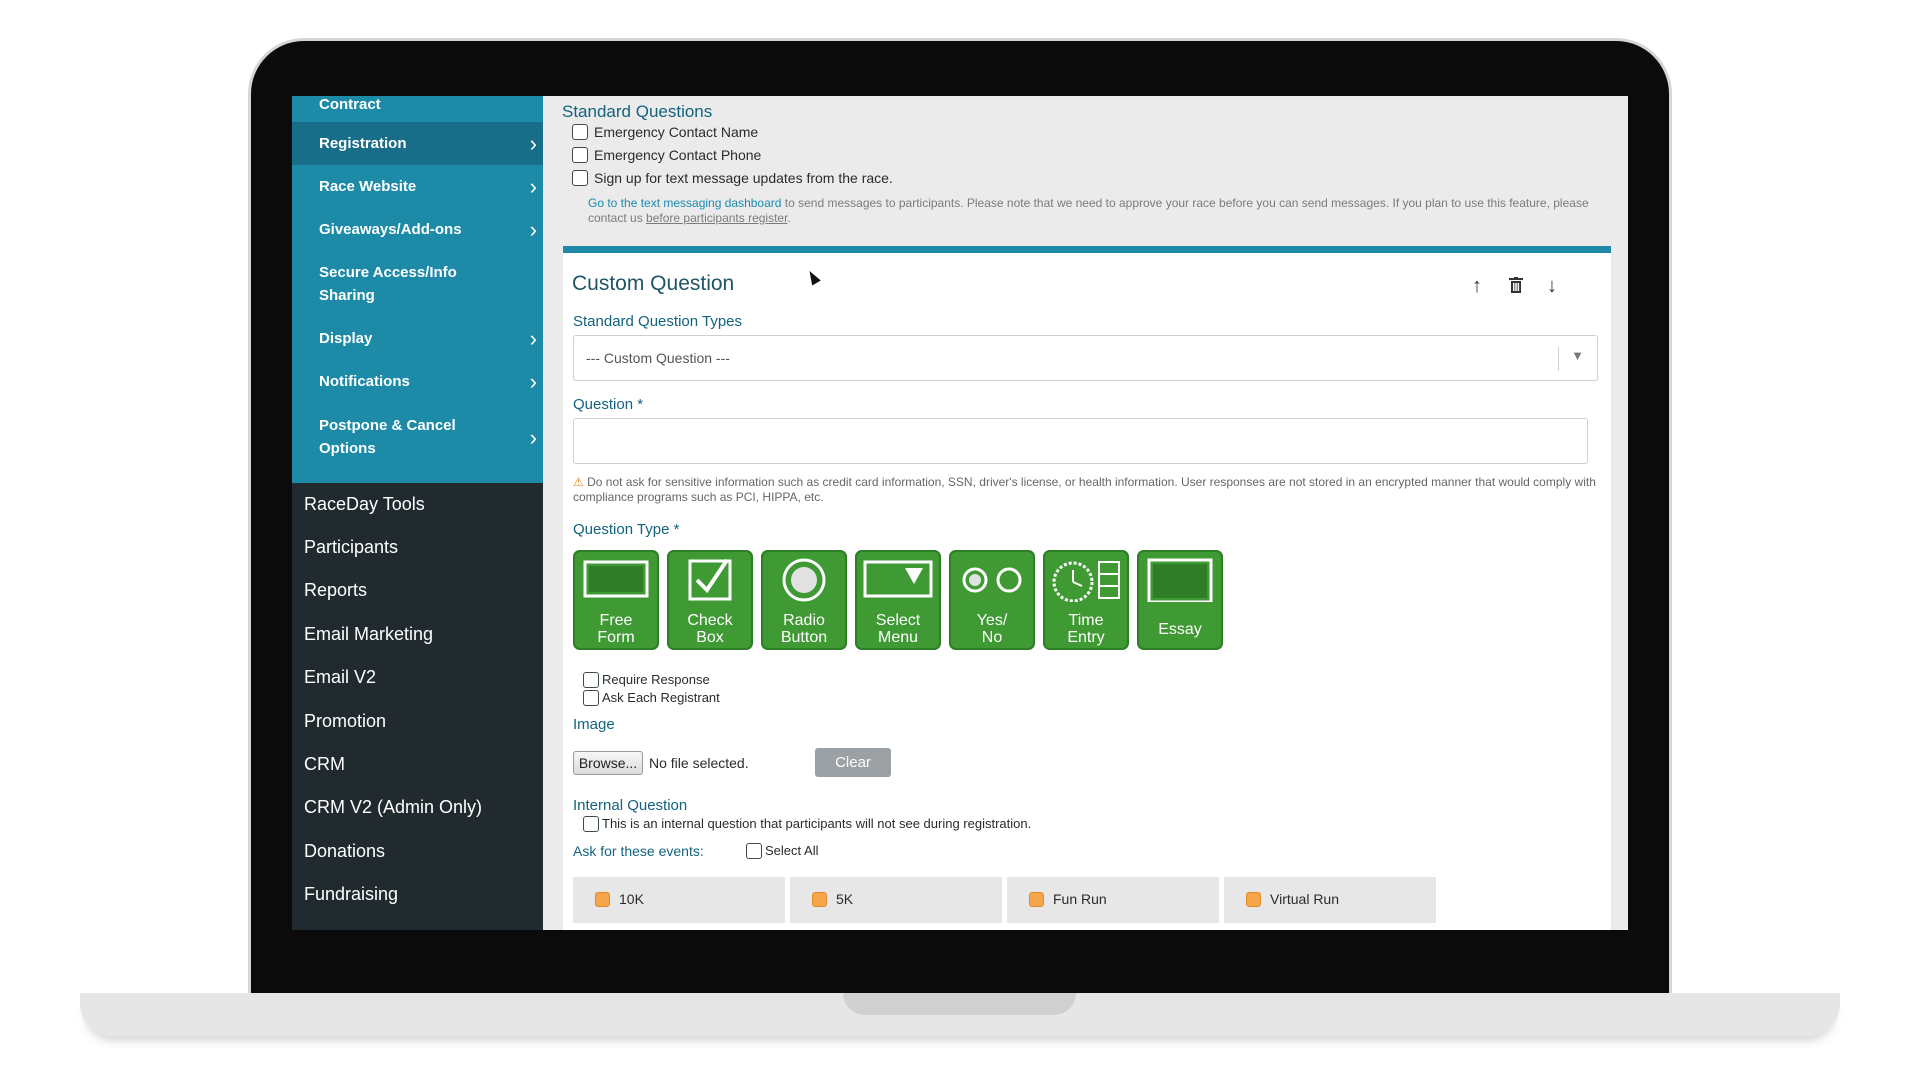 The height and width of the screenshot is (1080, 1920). What do you see at coordinates (1305, 899) in the screenshot?
I see `event-label: Virtual Run` at bounding box center [1305, 899].